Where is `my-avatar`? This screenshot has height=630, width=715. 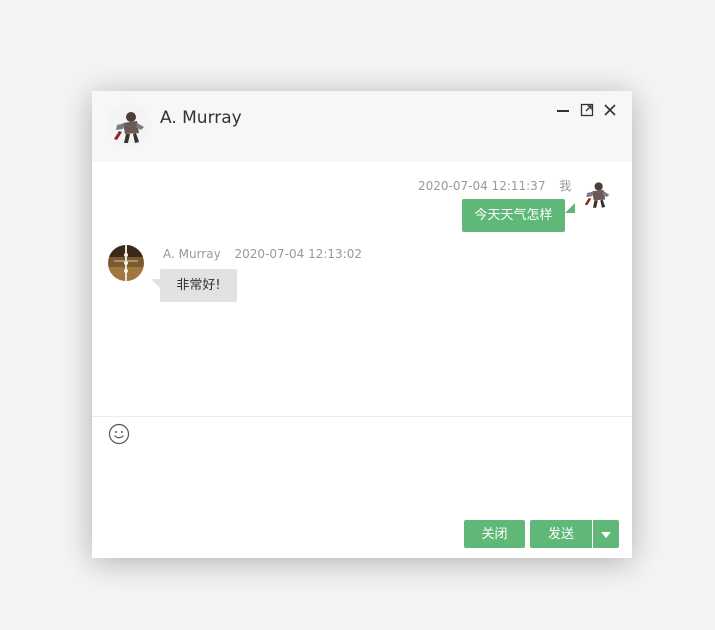 my-avatar is located at coordinates (597, 193).